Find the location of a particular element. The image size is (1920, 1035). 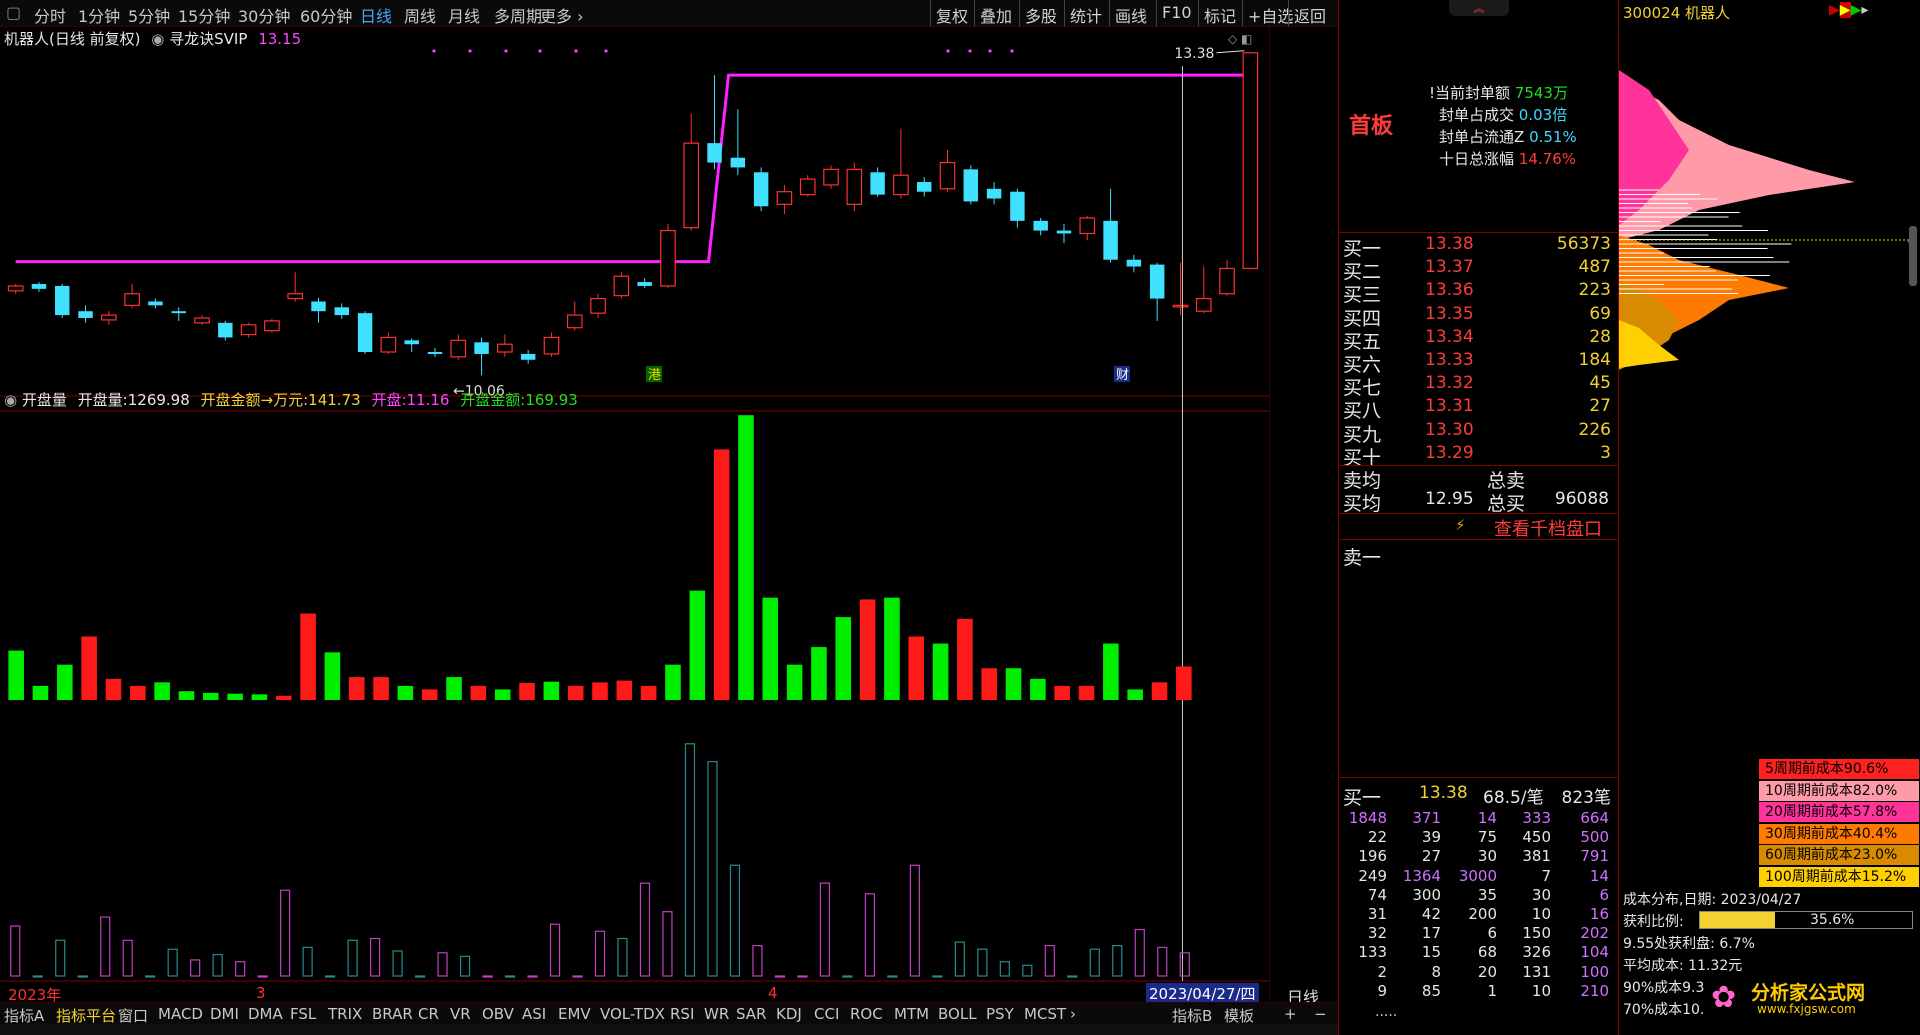

indicator-tab: MCST is located at coordinates (1045, 1014).